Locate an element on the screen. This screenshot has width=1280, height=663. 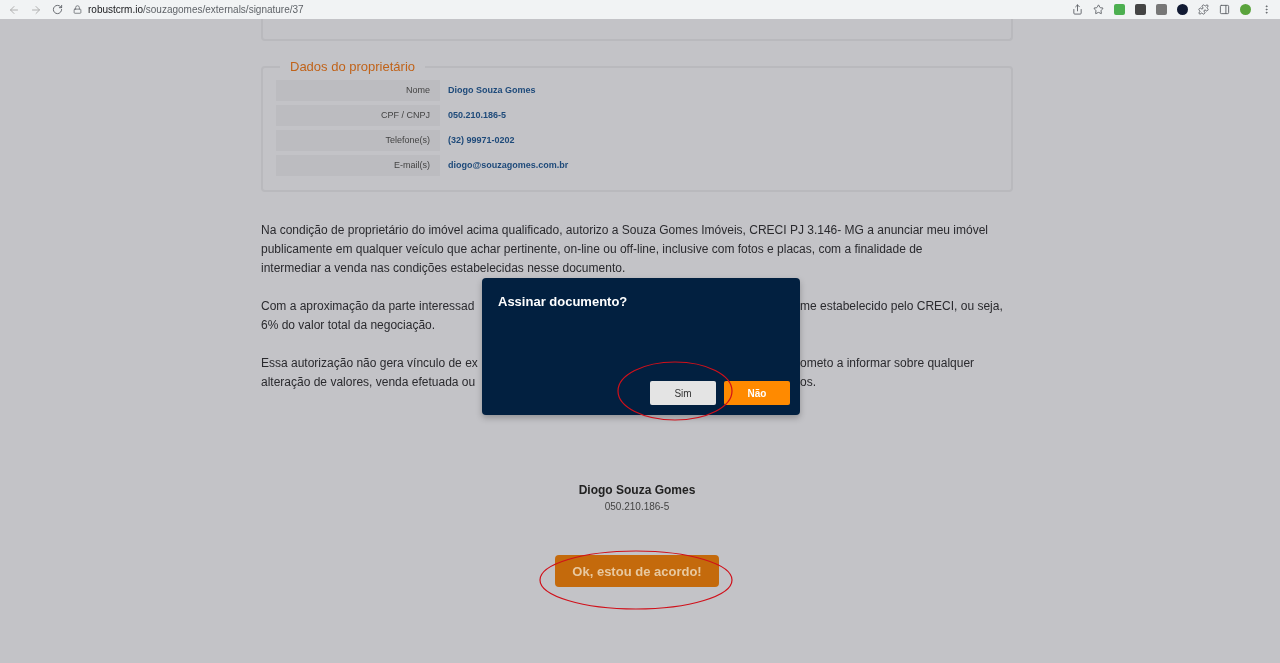
paragraph-text: Essa autorização não gera vínculo de ex is located at coordinates (369, 363).